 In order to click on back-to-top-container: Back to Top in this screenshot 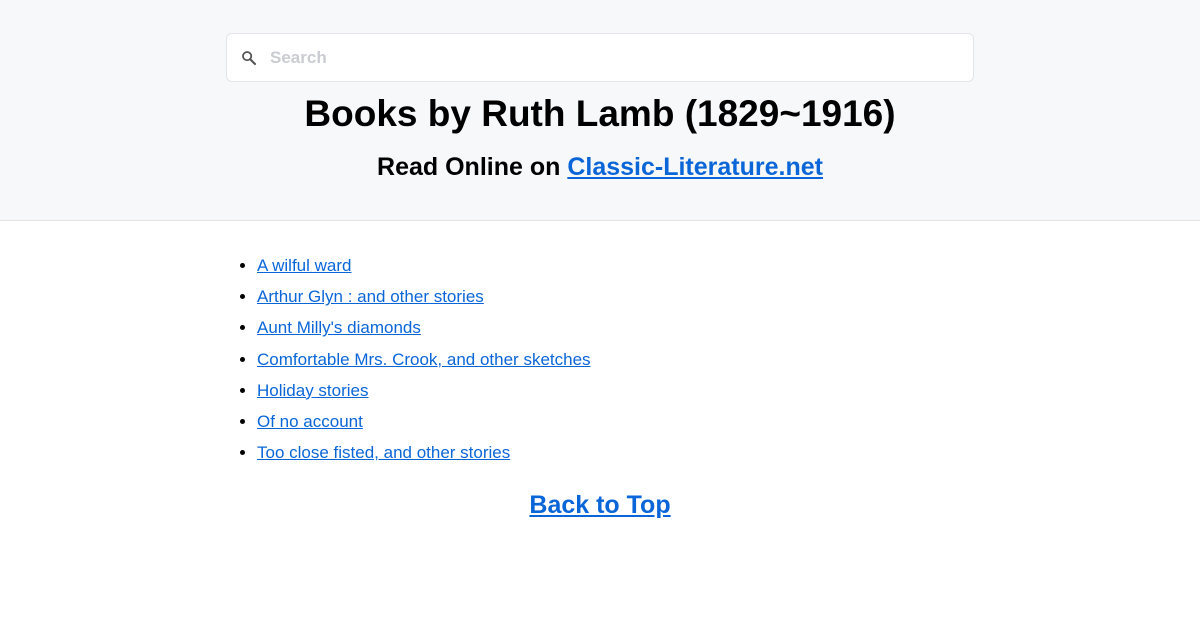, I will do `click(600, 505)`.